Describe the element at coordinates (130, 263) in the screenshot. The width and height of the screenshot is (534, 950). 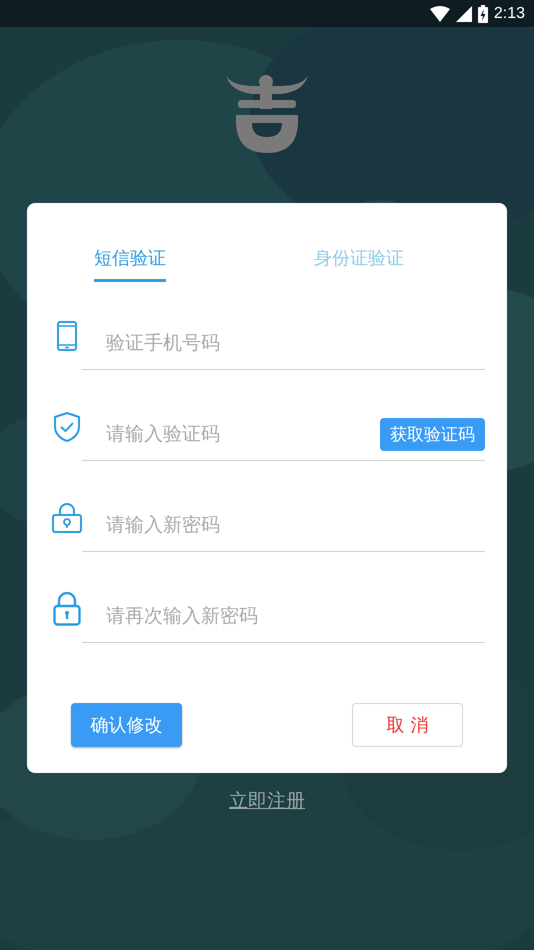
I see `tab: 短信验证` at that location.